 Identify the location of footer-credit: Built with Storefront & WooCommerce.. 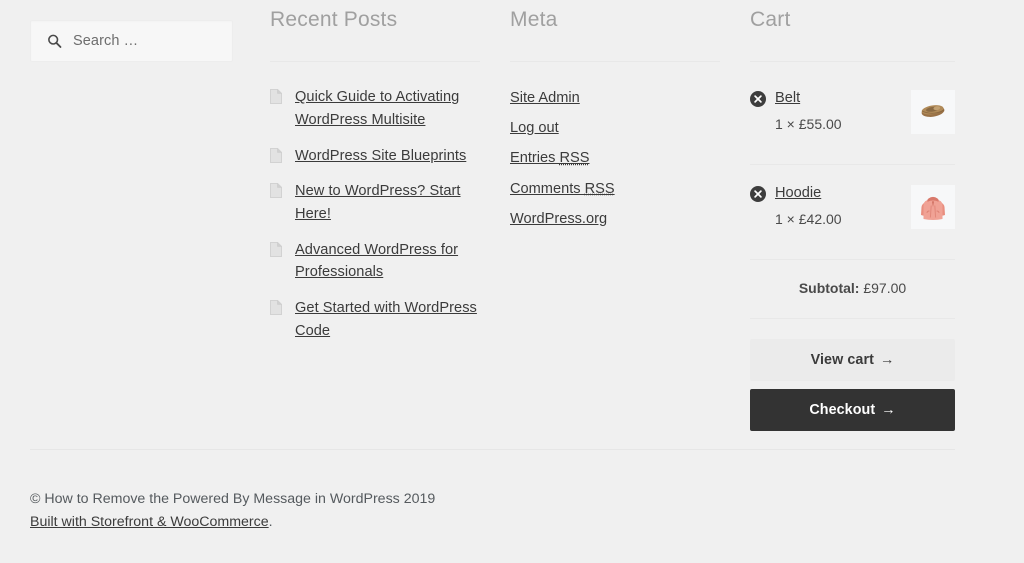
(492, 522).